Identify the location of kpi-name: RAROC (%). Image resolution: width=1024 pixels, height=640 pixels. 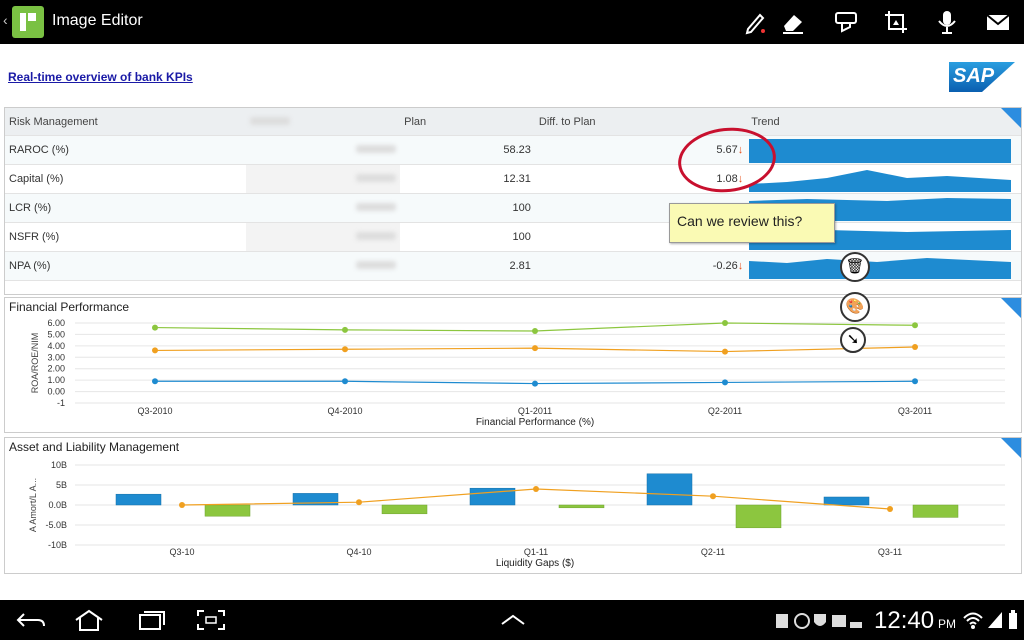
(125, 150).